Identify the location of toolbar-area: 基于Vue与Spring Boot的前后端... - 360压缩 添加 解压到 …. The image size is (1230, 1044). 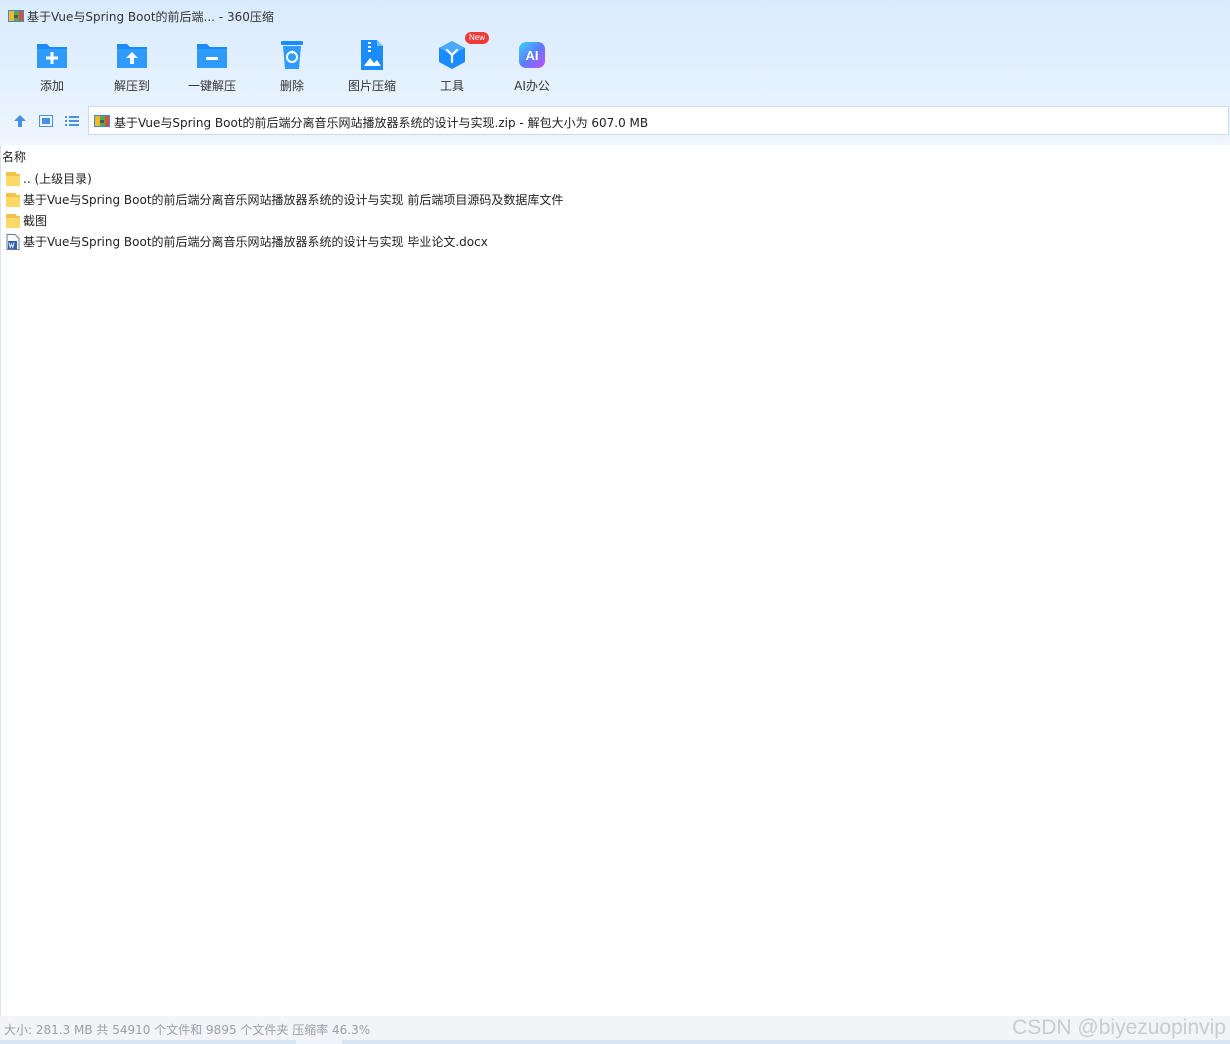
(615, 72).